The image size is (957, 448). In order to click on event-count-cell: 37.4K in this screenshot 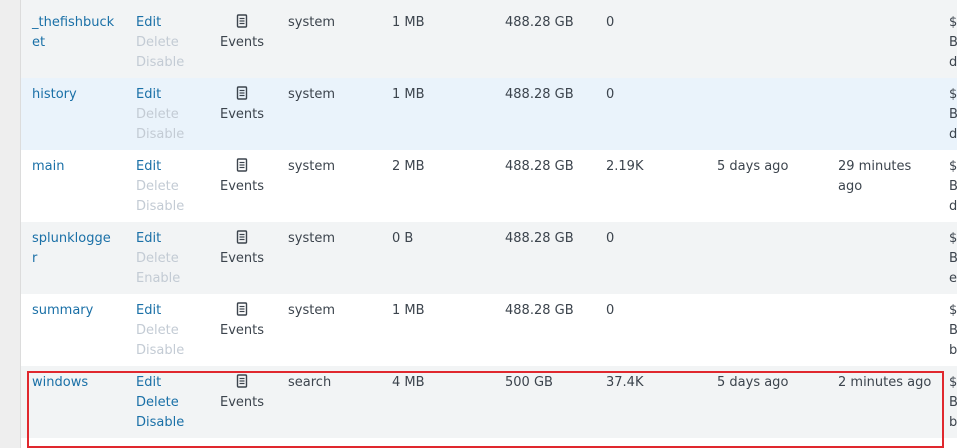, I will do `click(625, 382)`.